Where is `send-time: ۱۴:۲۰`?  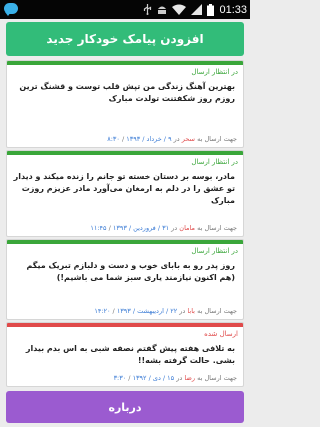
send-time: ۱۴:۲۰ is located at coordinates (102, 311).